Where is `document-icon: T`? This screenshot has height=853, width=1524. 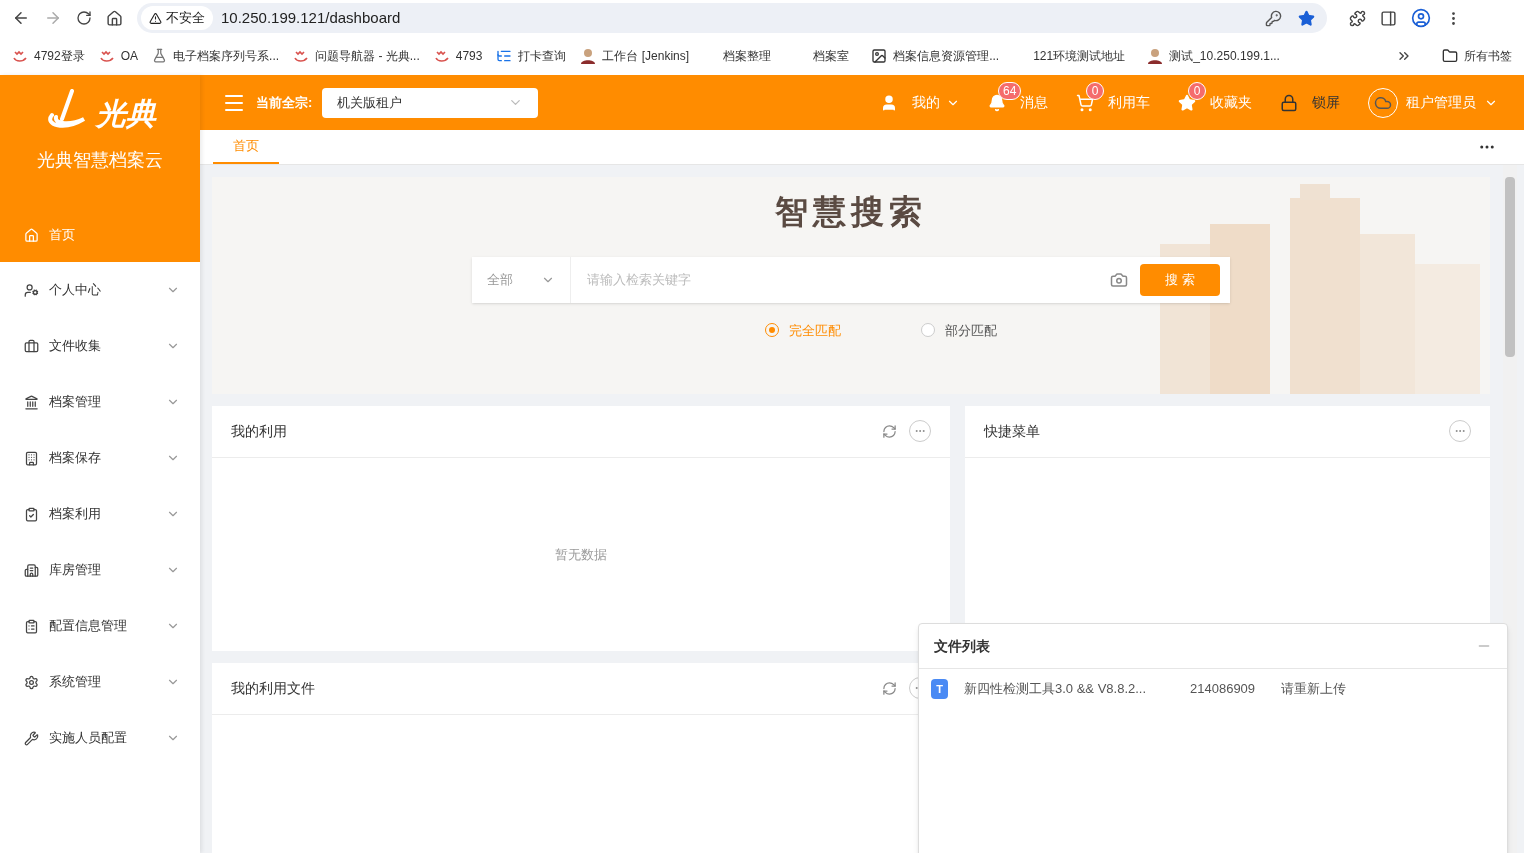 document-icon: T is located at coordinates (939, 689).